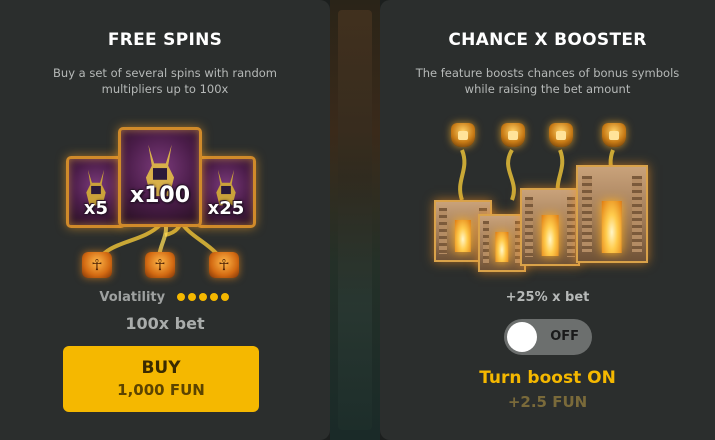 Image resolution: width=715 pixels, height=440 pixels. I want to click on buy-free-spins-button: BUY 1,000 FUN, so click(161, 379).